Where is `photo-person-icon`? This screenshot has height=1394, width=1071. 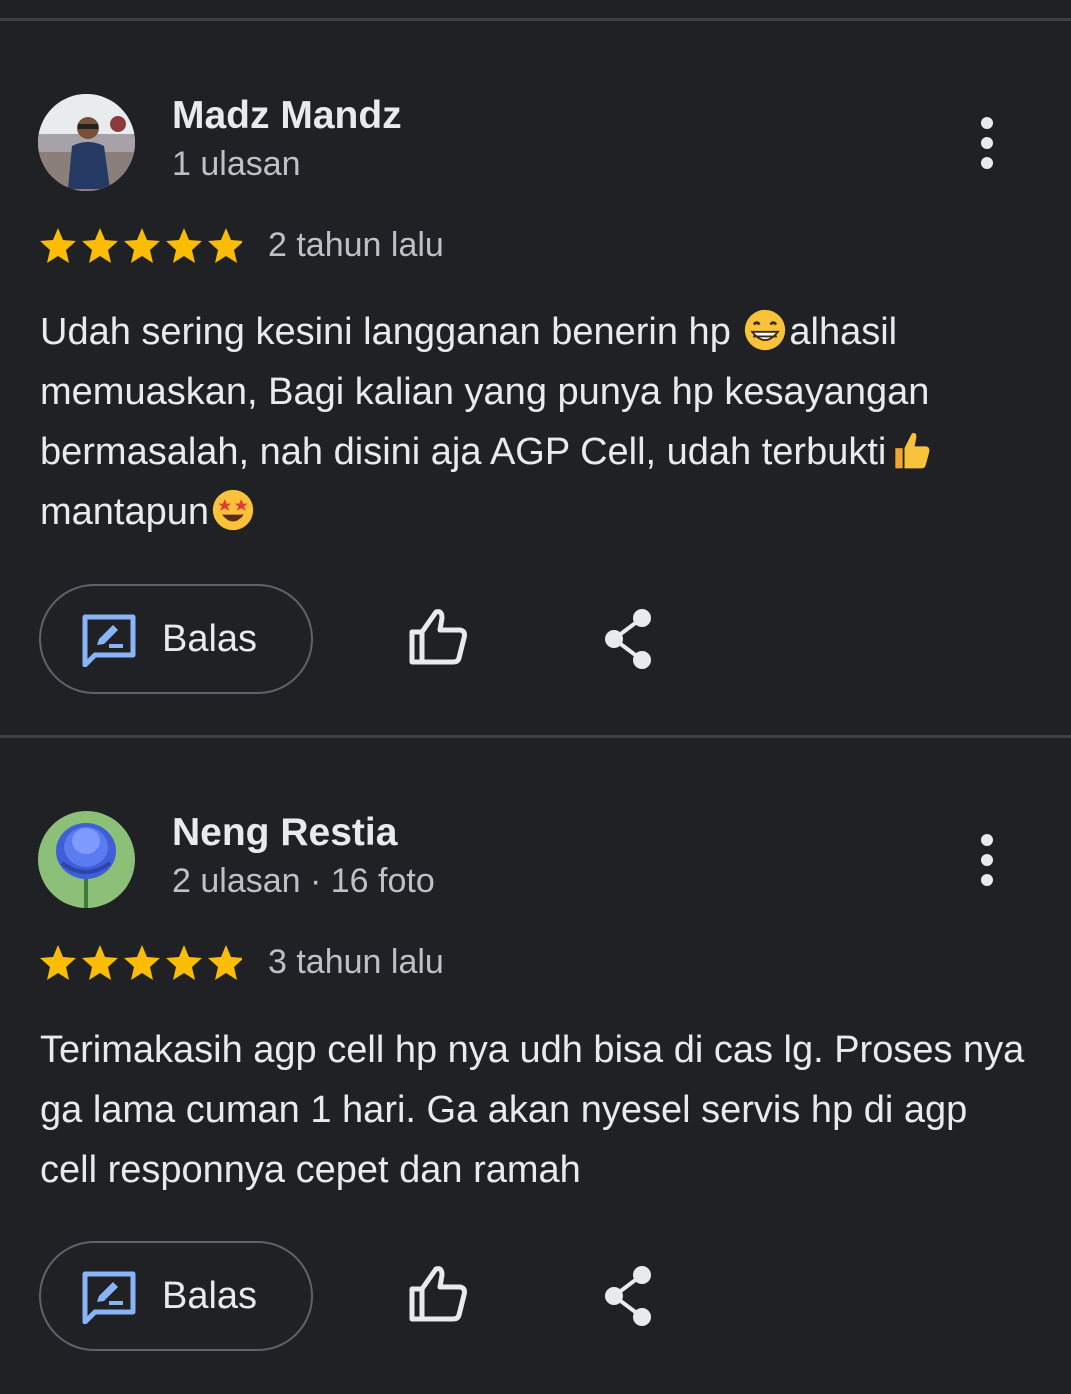 photo-person-icon is located at coordinates (86, 142).